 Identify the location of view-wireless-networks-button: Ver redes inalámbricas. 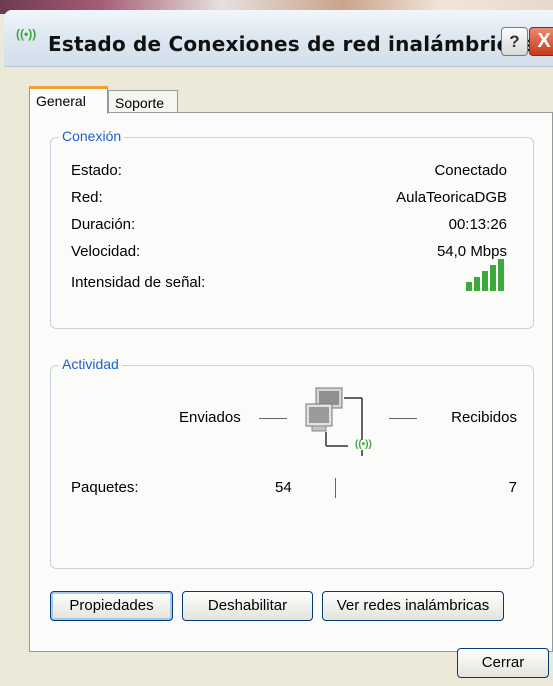
(413, 606).